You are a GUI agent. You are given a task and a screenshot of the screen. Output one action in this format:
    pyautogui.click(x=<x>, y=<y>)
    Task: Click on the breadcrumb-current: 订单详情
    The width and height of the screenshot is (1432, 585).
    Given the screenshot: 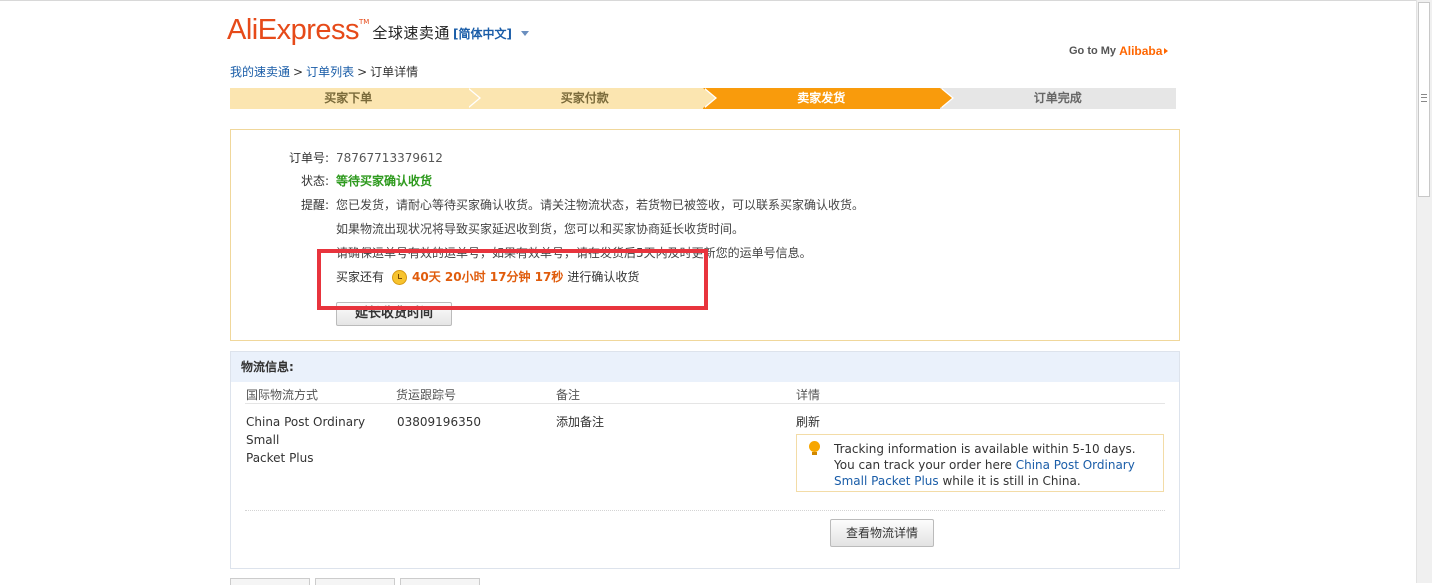 What is the action you would take?
    pyautogui.click(x=394, y=72)
    